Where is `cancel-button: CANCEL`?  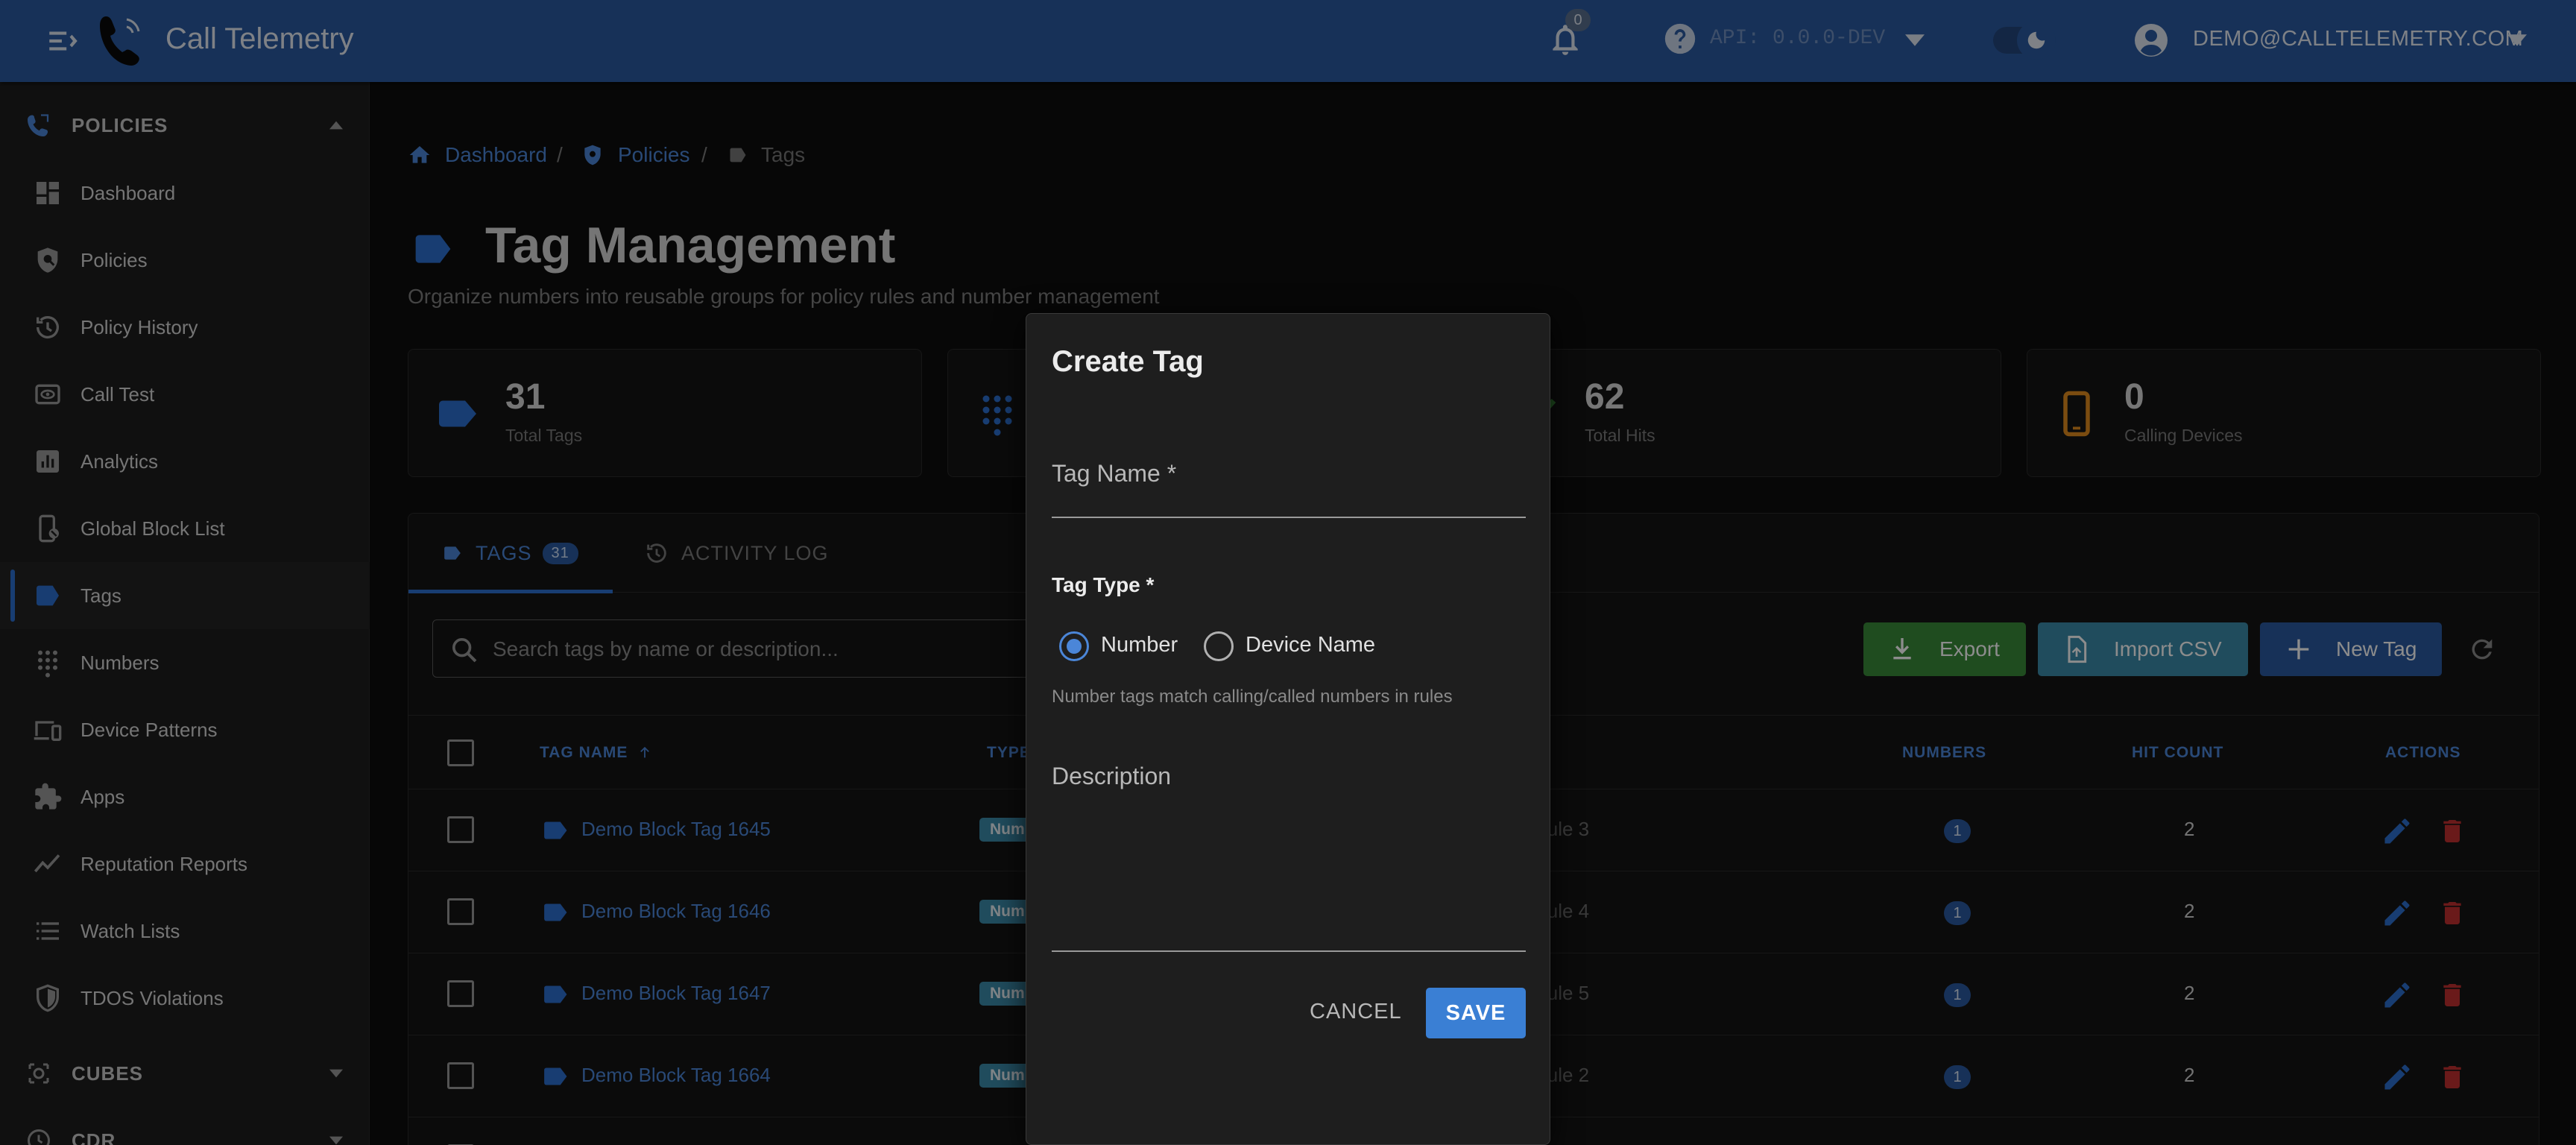
cancel-button: CANCEL is located at coordinates (1356, 1011).